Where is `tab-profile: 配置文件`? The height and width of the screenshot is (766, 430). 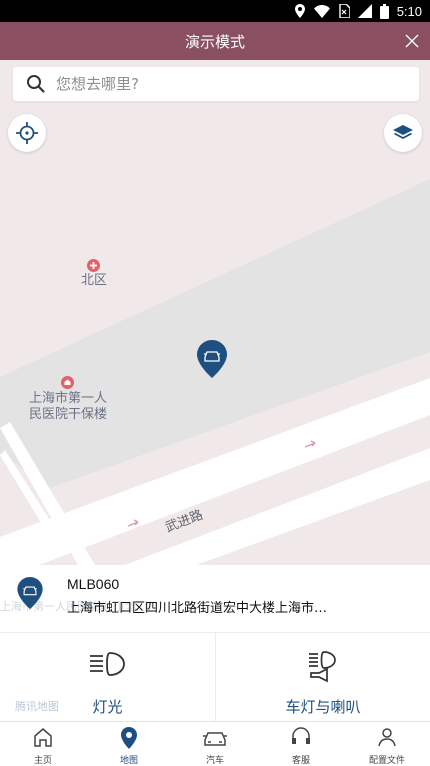
tab-profile: 配置文件 is located at coordinates (387, 744).